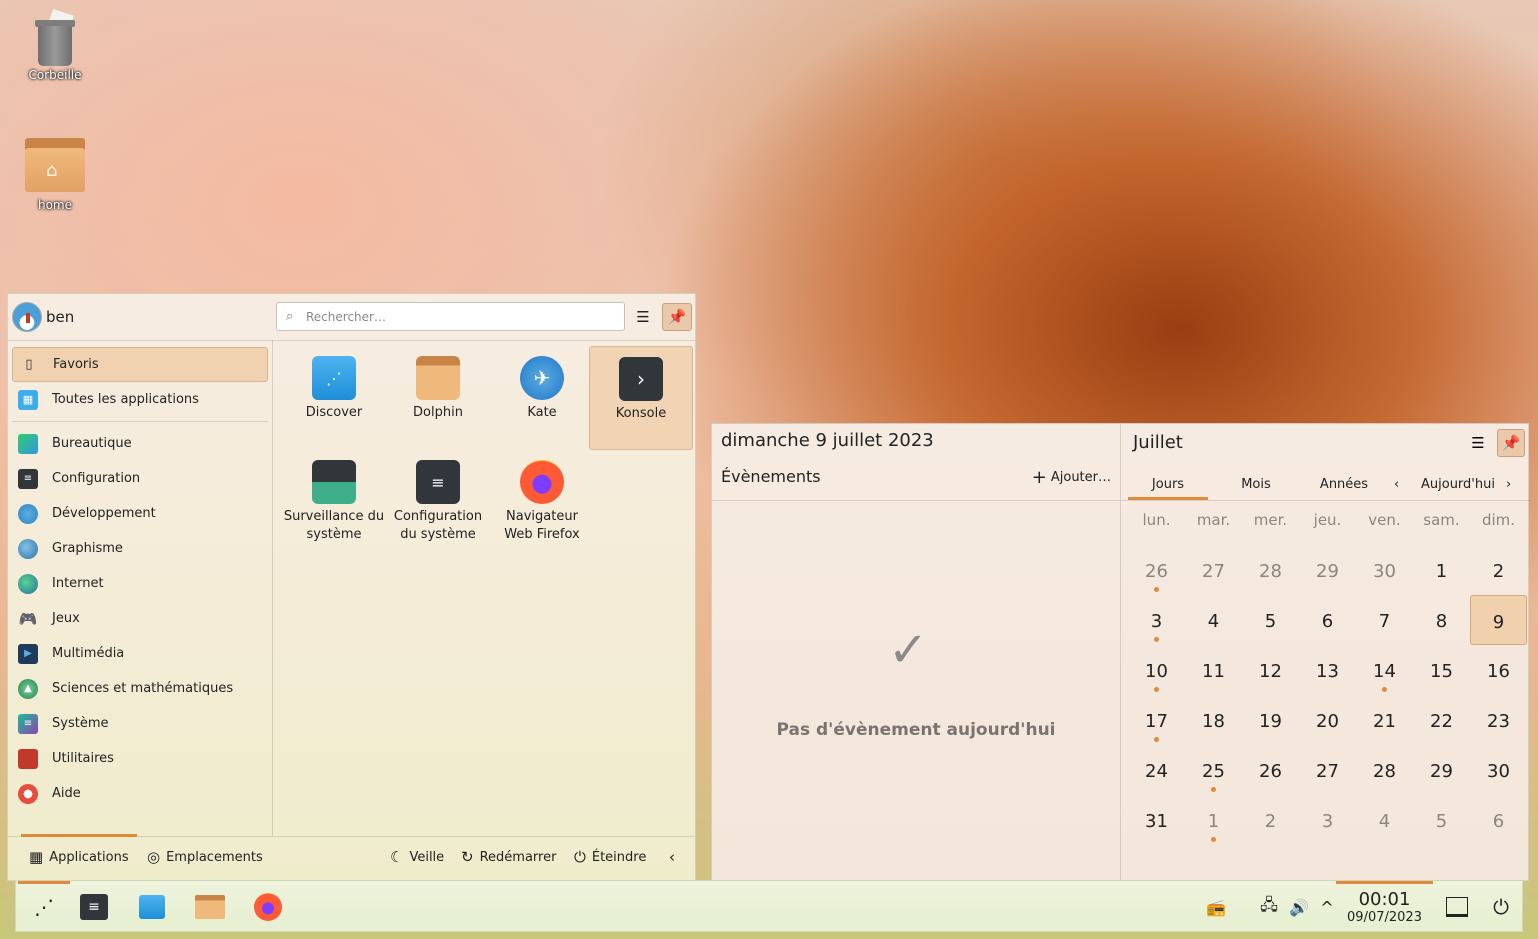 This screenshot has height=939, width=1538. What do you see at coordinates (140, 443) in the screenshot?
I see `category-office: Bureautique` at bounding box center [140, 443].